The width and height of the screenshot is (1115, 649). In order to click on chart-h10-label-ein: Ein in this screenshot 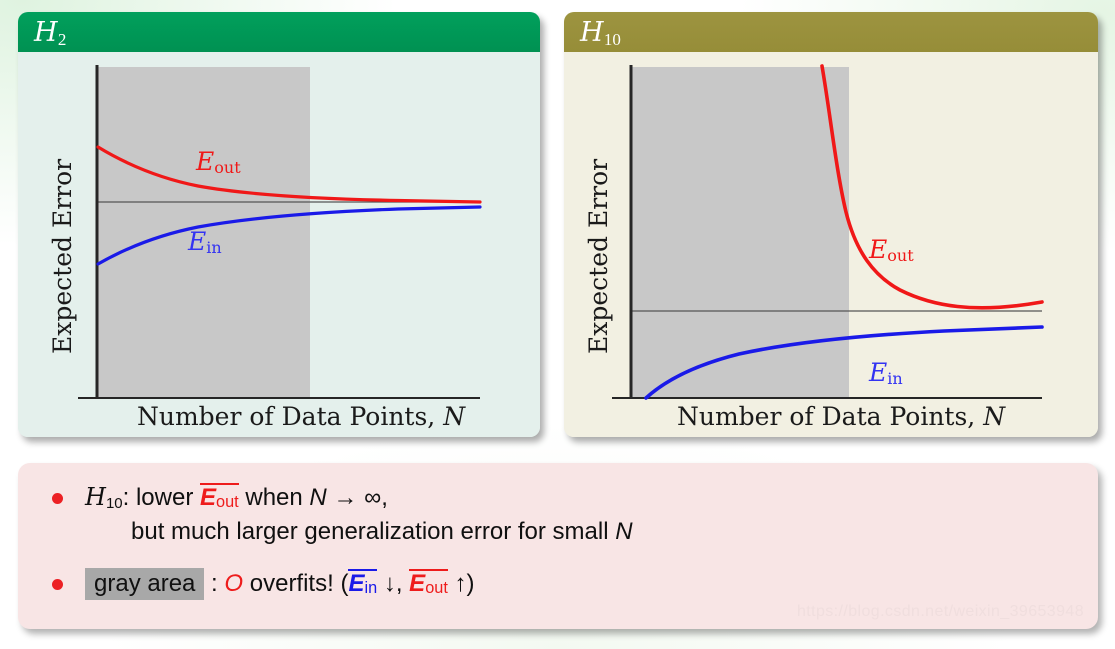, I will do `click(886, 373)`.